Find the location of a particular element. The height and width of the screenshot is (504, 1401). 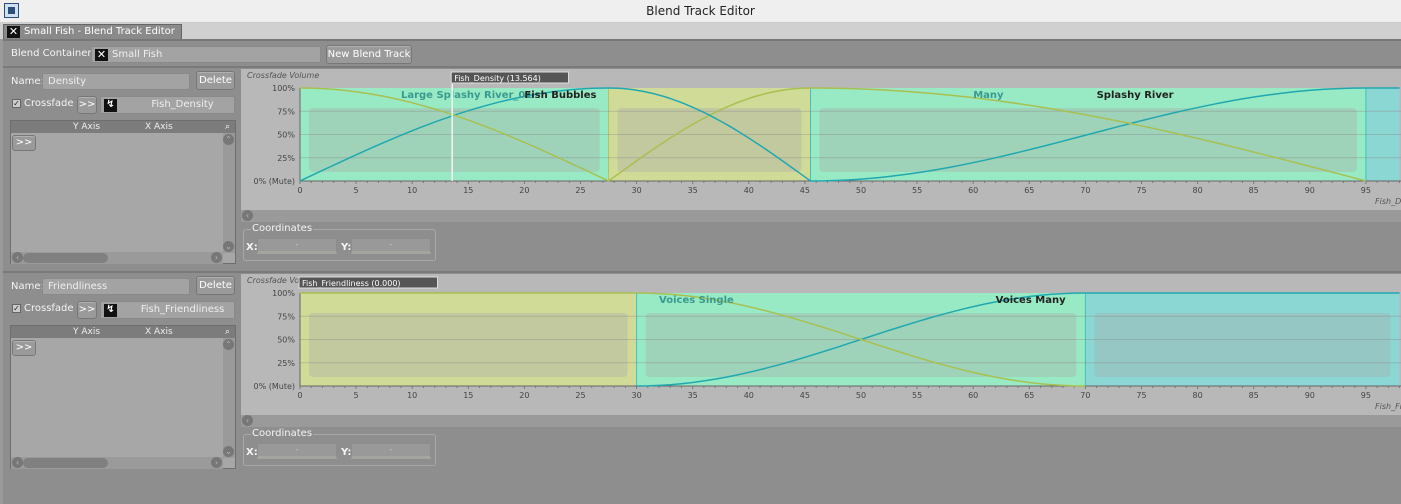

y-tick-label: 25% is located at coordinates (286, 363).